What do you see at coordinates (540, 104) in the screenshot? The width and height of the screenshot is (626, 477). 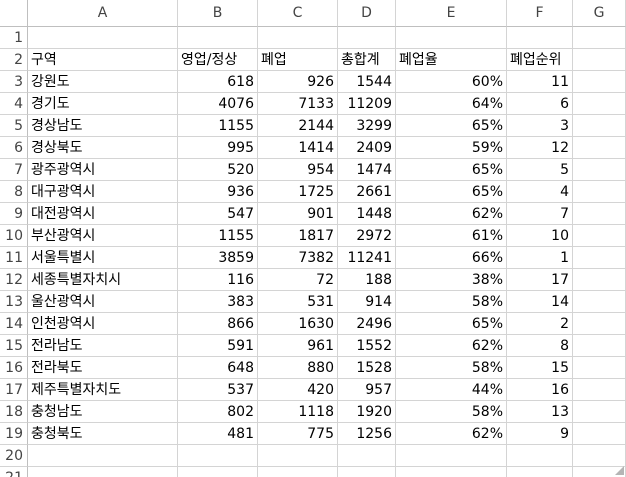 I see `cell-closure-rank: 6` at bounding box center [540, 104].